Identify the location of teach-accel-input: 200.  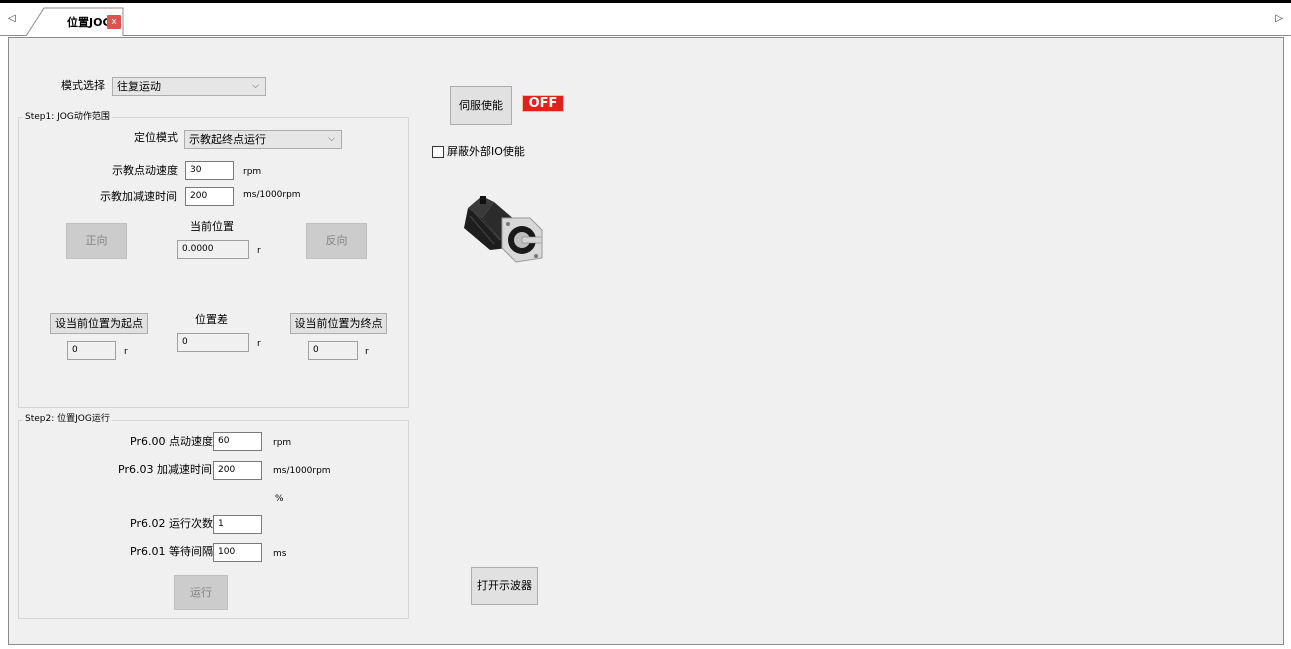
(209, 196).